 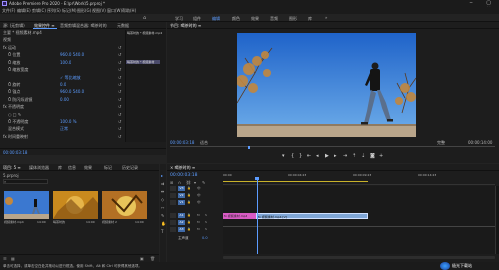 What do you see at coordinates (162, 207) in the screenshot?
I see `slip-tool-icon: ⇿` at bounding box center [162, 207].